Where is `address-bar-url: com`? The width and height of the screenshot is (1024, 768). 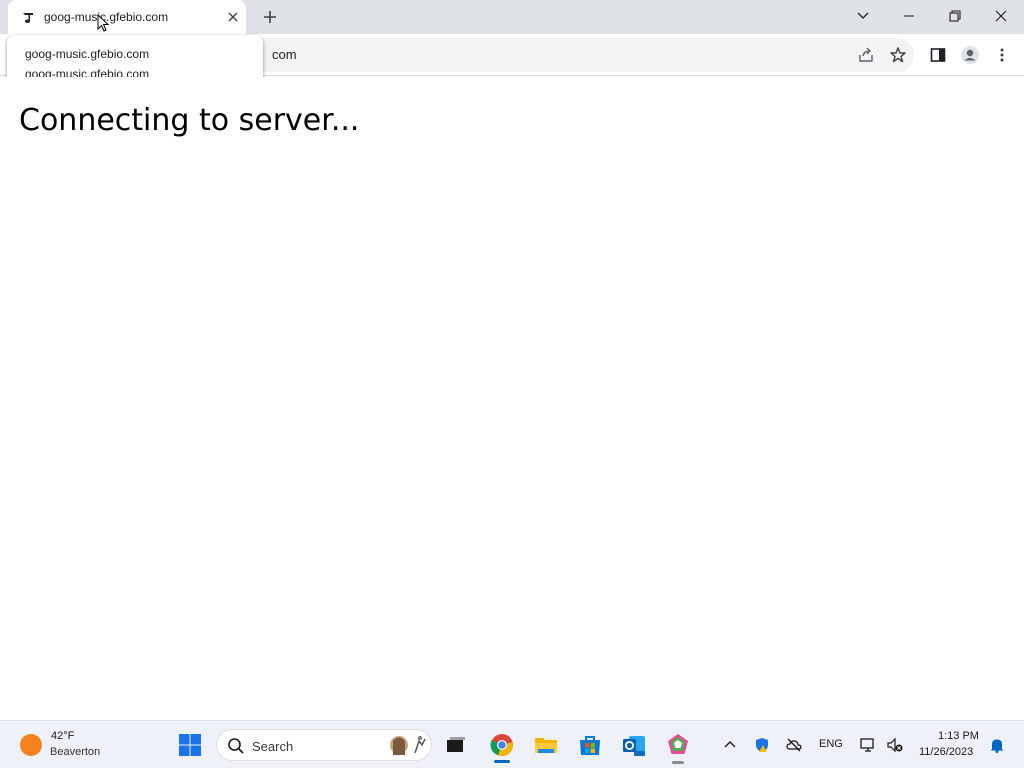
address-bar-url: com is located at coordinates (284, 54).